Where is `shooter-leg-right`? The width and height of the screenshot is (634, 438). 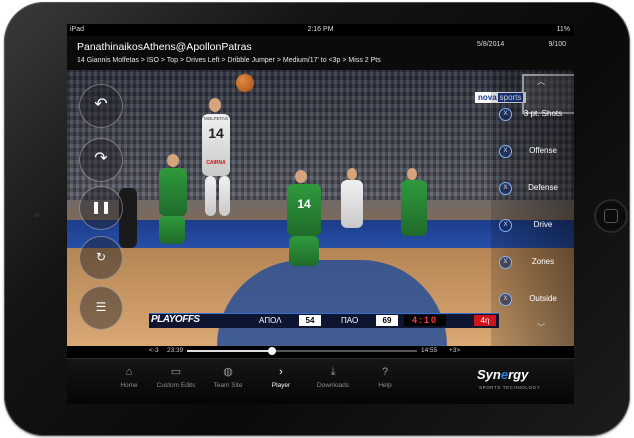 shooter-leg-right is located at coordinates (224, 196).